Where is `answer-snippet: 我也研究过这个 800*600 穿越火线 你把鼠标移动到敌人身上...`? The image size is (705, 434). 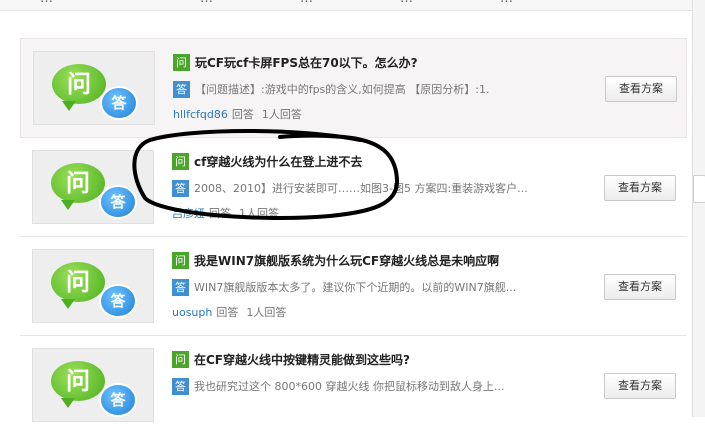 answer-snippet: 我也研究过这个 800*600 穿越火线 你把鼠标移动到敌人身上... is located at coordinates (349, 386).